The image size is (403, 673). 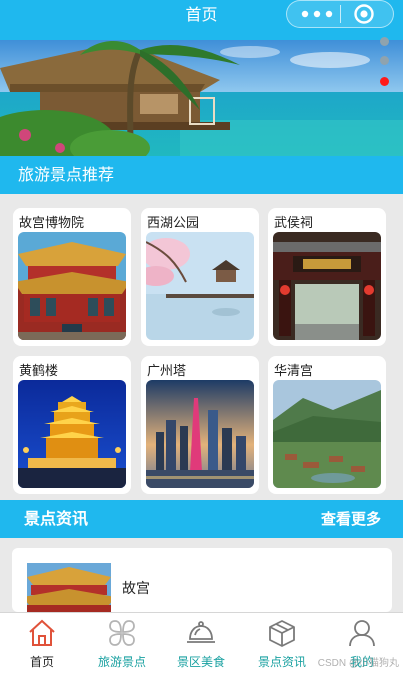 I want to click on clover-icon, so click(x=122, y=633).